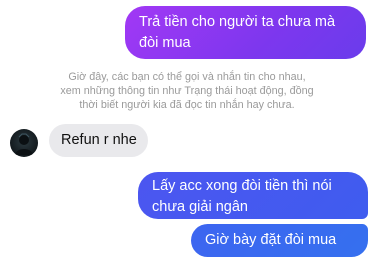  I want to click on message-text-line: Lấy acc xong đòi tiền thì nói, so click(242, 186).